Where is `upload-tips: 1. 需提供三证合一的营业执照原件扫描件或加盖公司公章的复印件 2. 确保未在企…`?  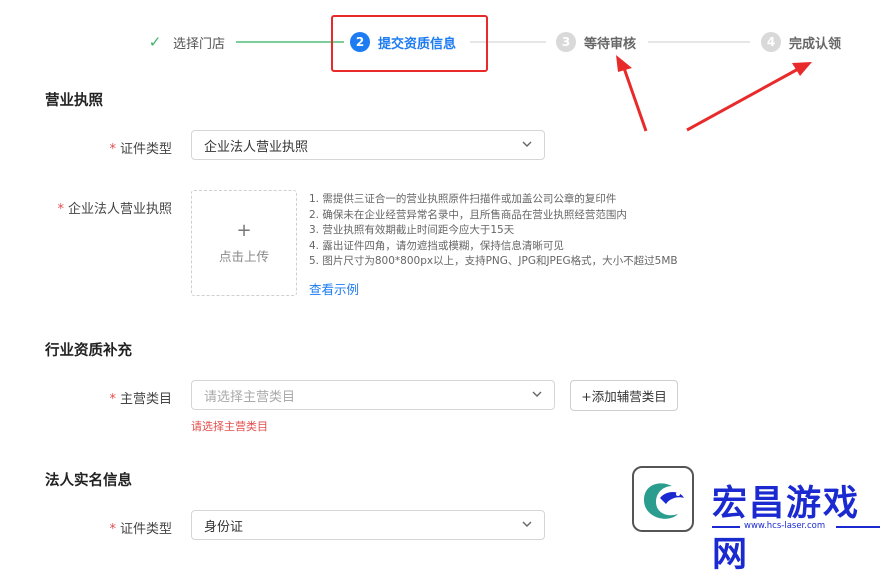 upload-tips: 1. 需提供三证合一的营业执照原件扫描件或加盖公司公章的复印件 2. 确保未在企… is located at coordinates (493, 231).